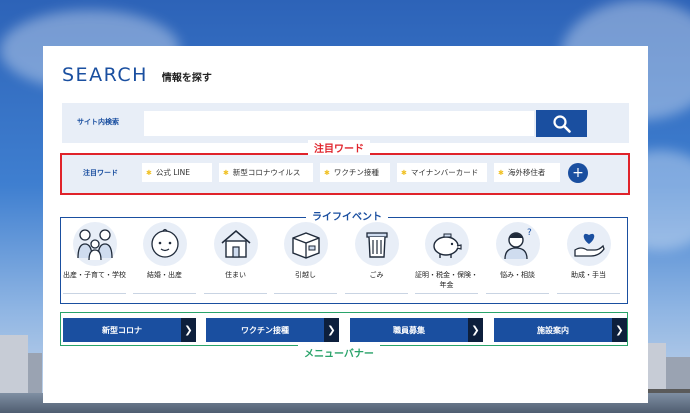  I want to click on life-event-label: 引越し, so click(305, 275).